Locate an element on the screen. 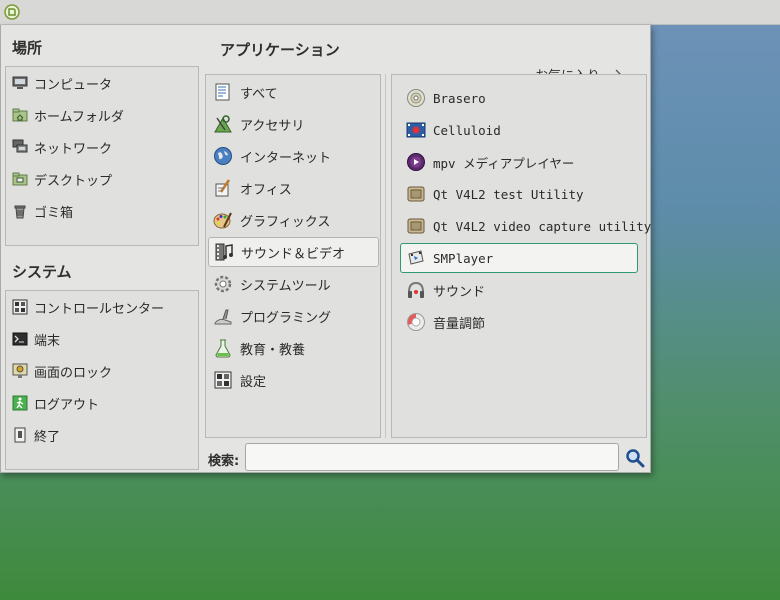 The width and height of the screenshot is (780, 600). app-smplayer: SMPlayer is located at coordinates (519, 258).